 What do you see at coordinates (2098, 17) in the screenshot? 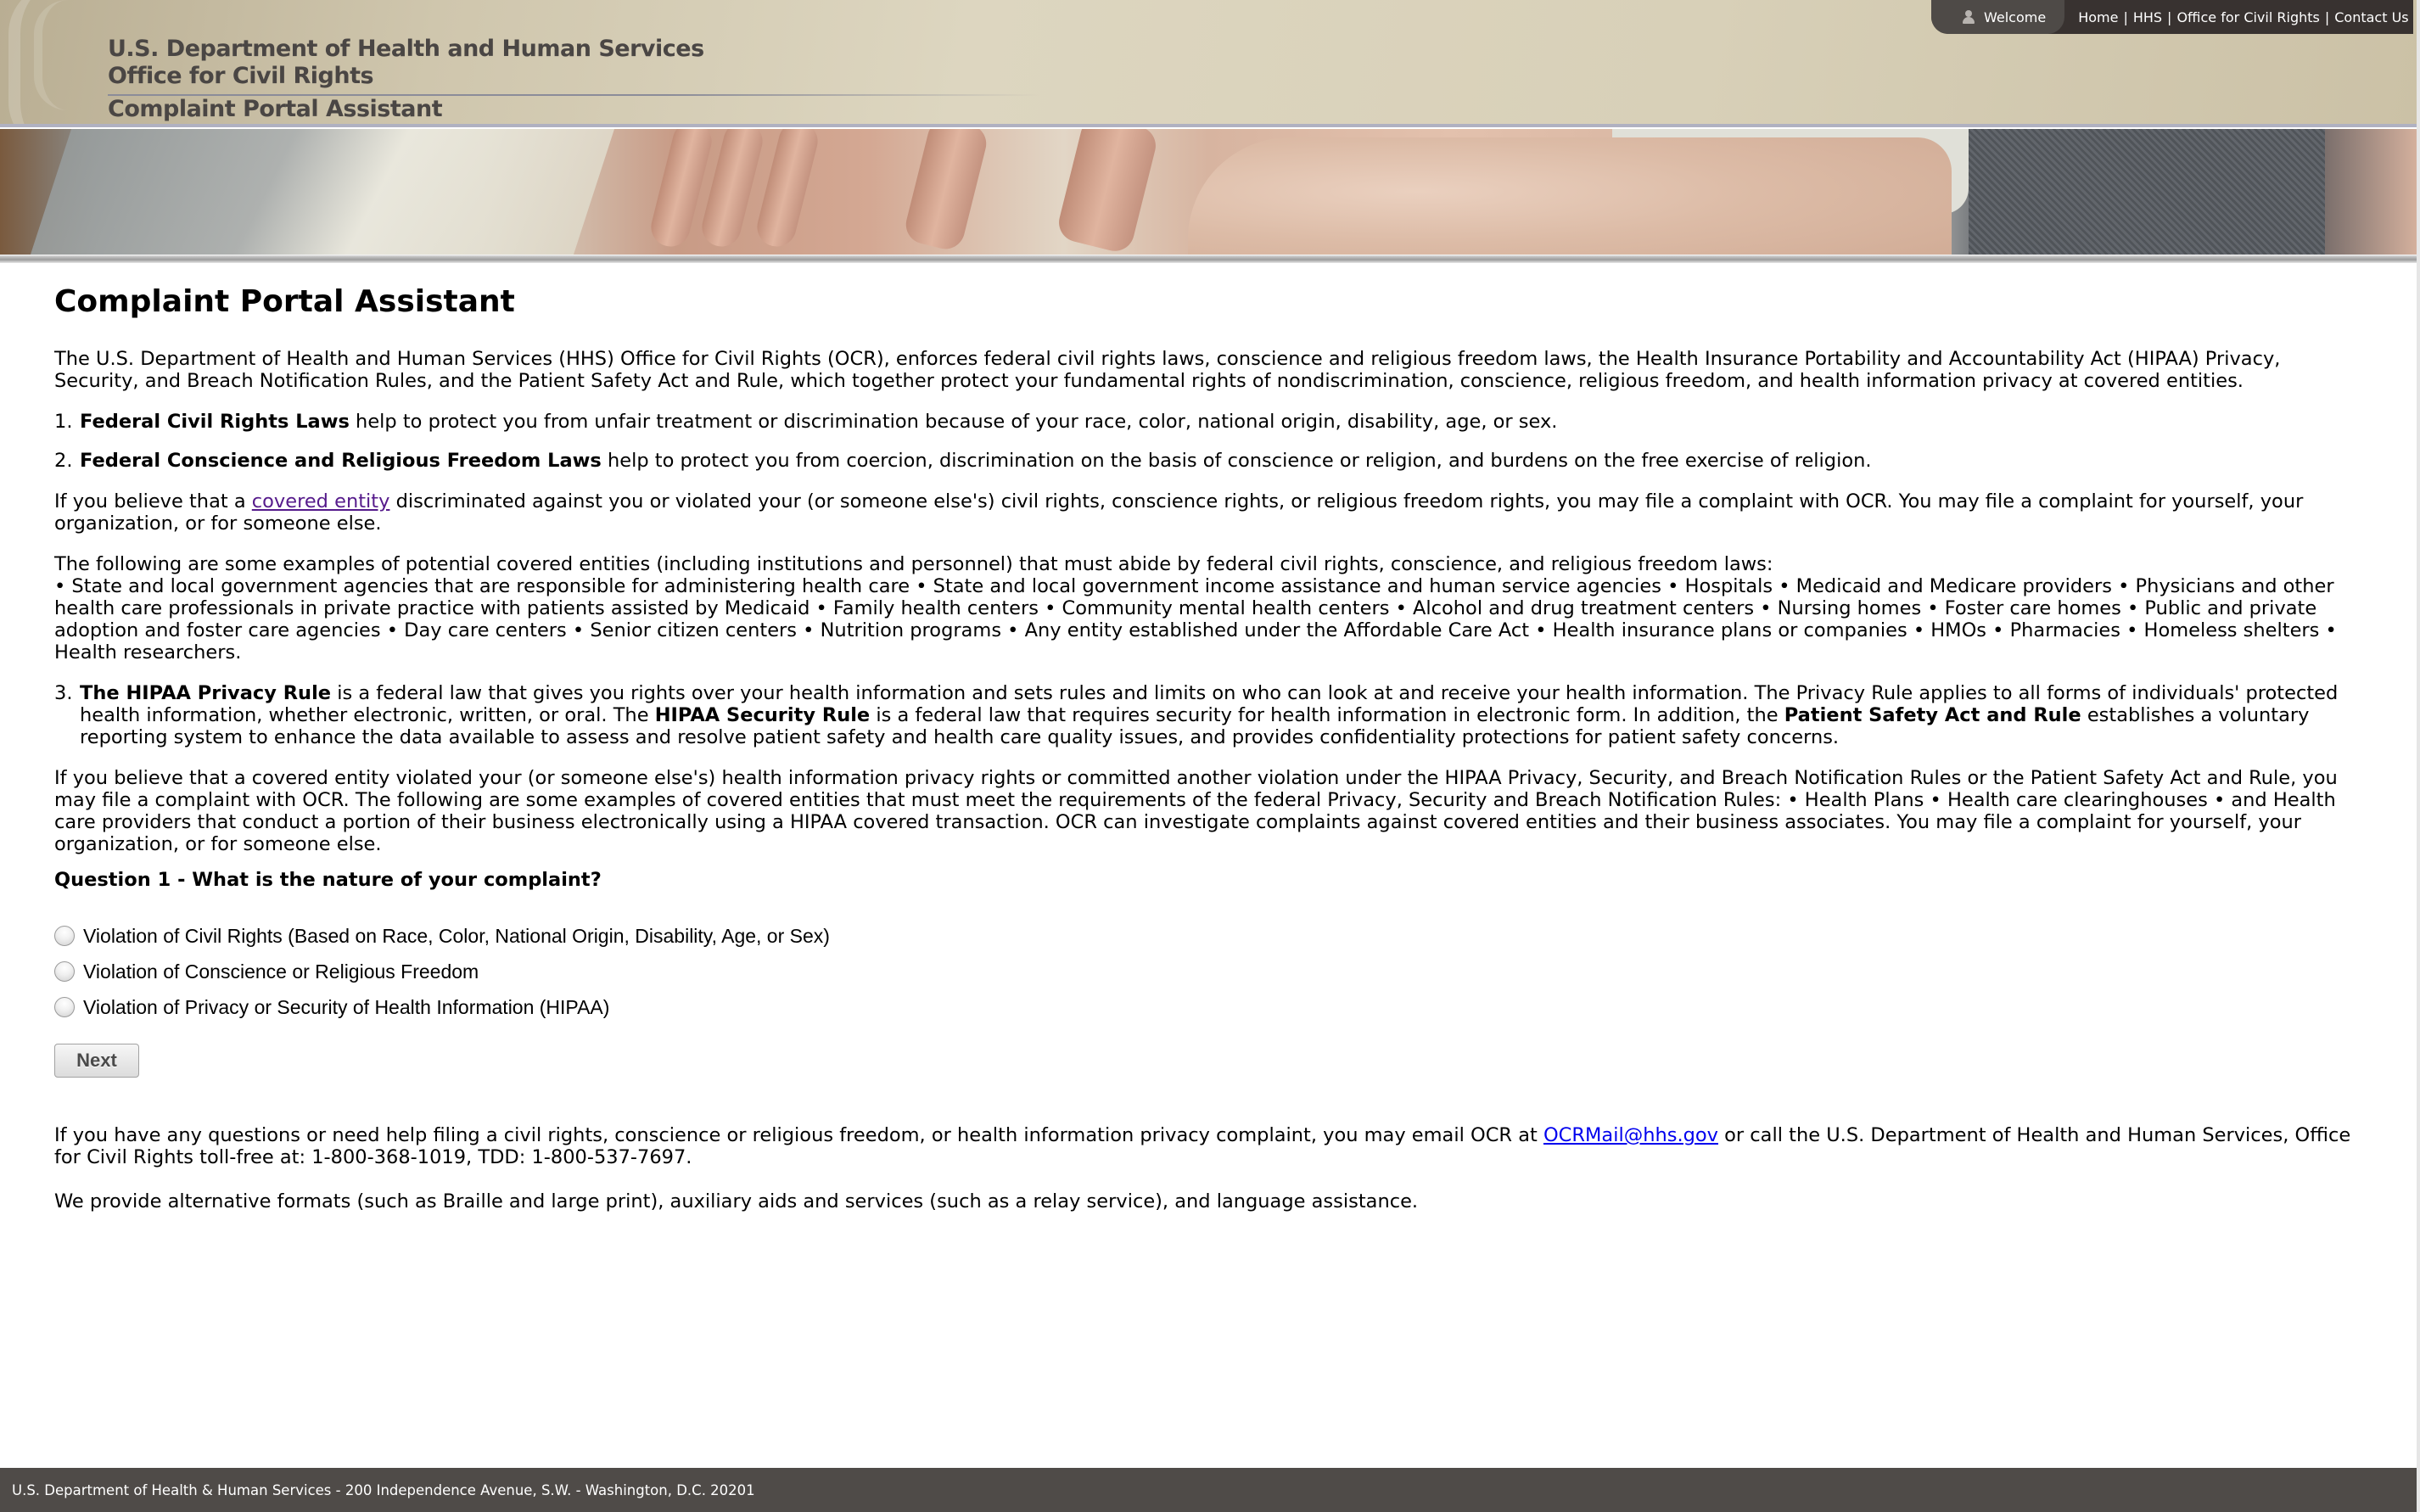
I see `nav-link-home: Home` at bounding box center [2098, 17].